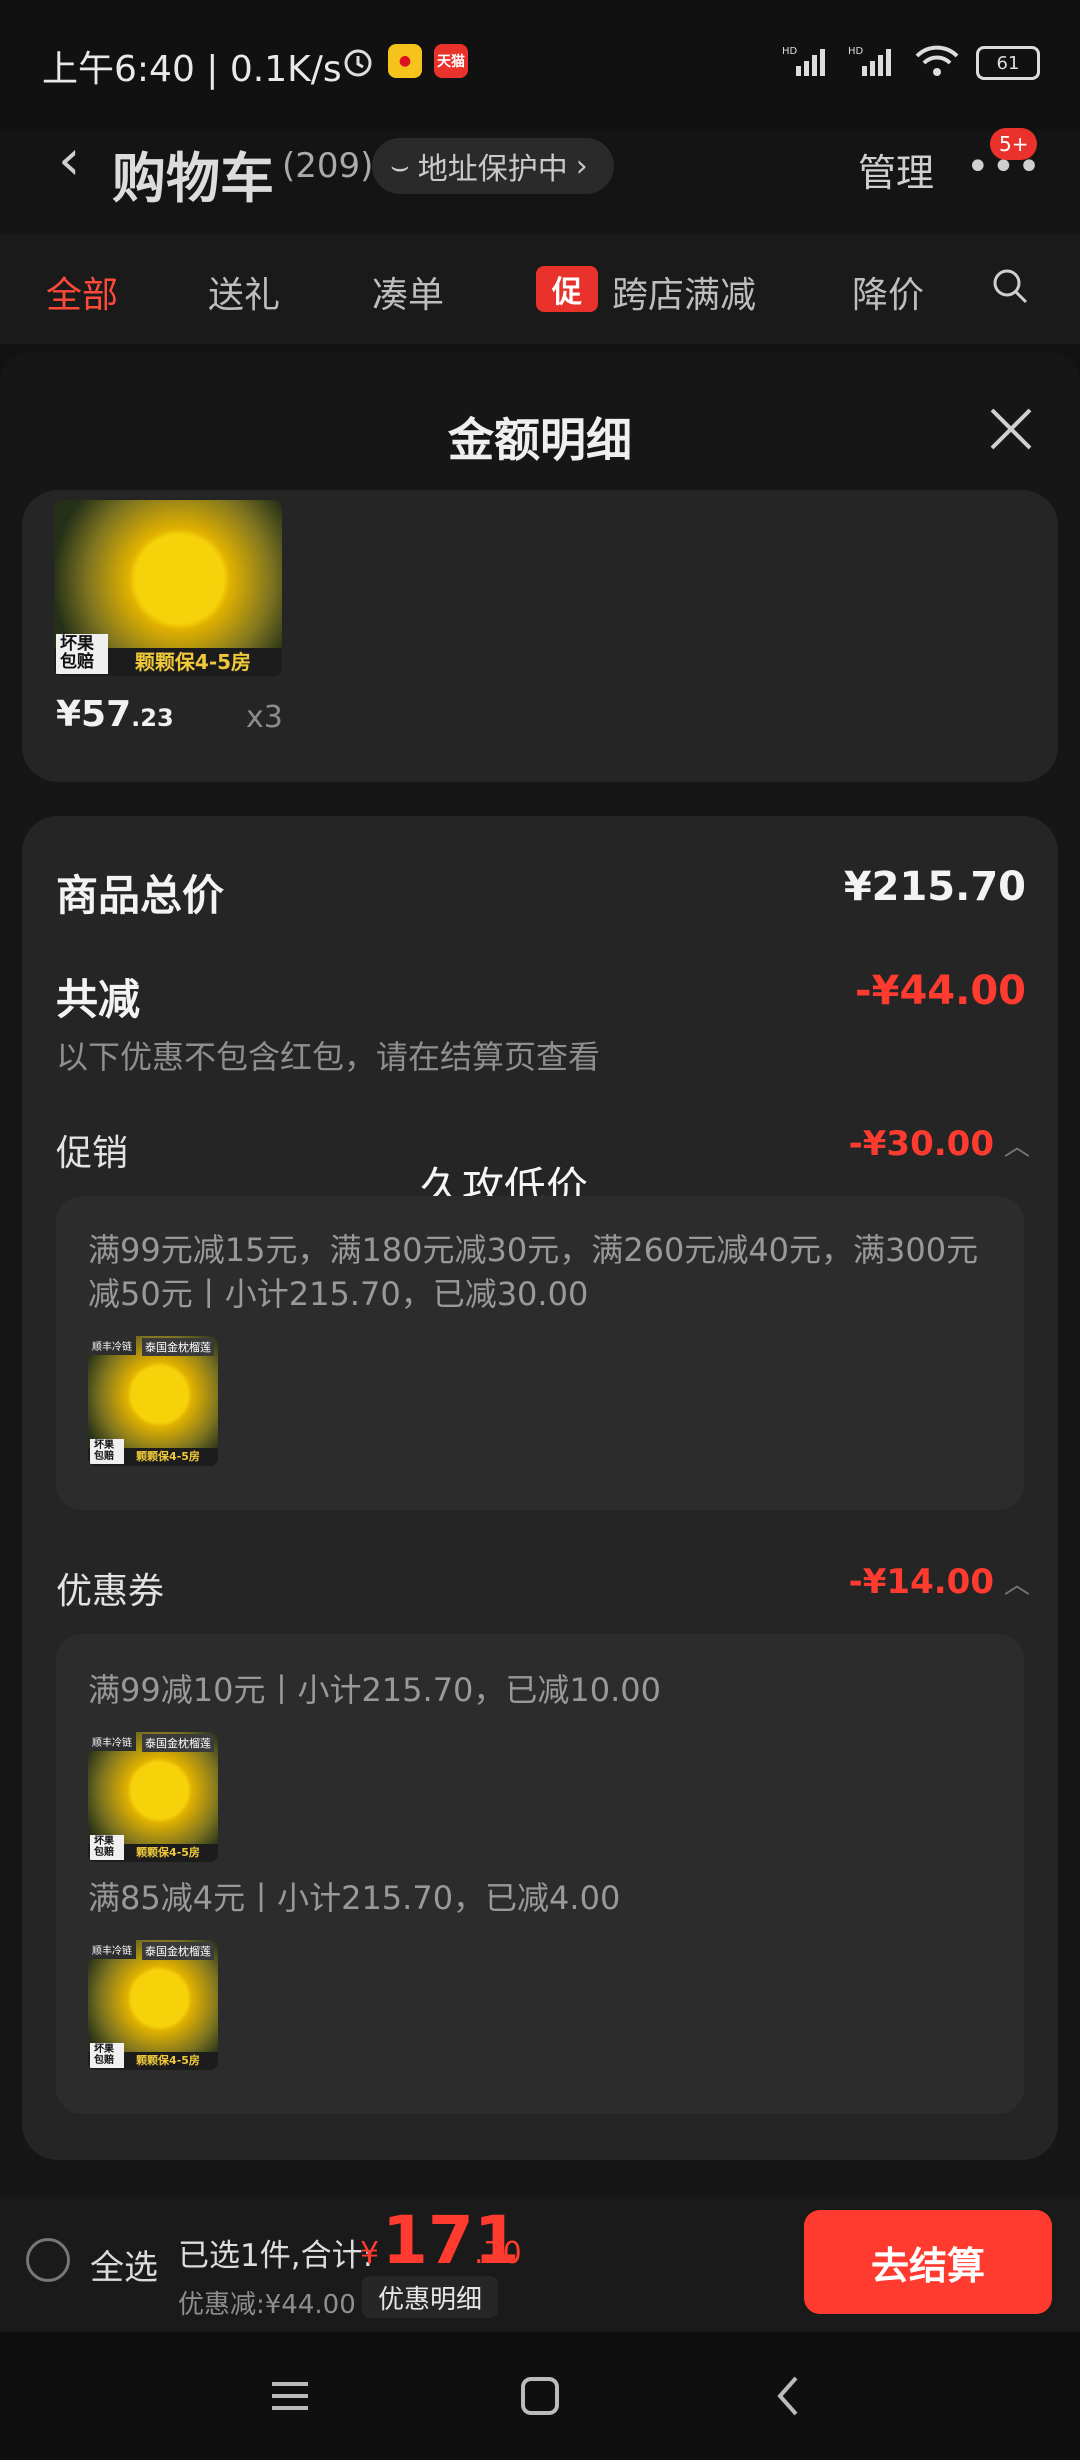  Describe the element at coordinates (110, 1591) in the screenshot. I see `coupon-label: 优惠券` at that location.